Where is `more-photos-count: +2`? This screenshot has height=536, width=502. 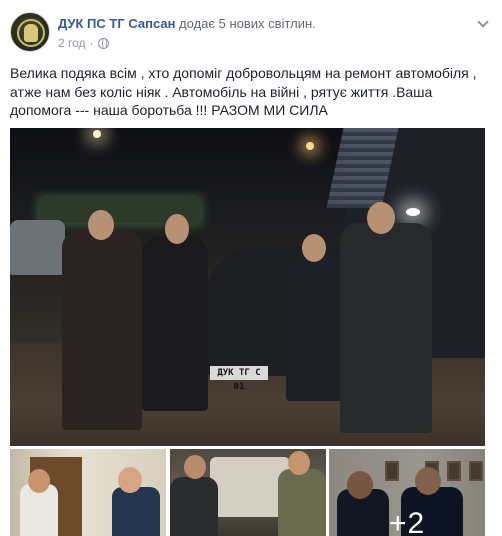
more-photos-count: +2 is located at coordinates (407, 521).